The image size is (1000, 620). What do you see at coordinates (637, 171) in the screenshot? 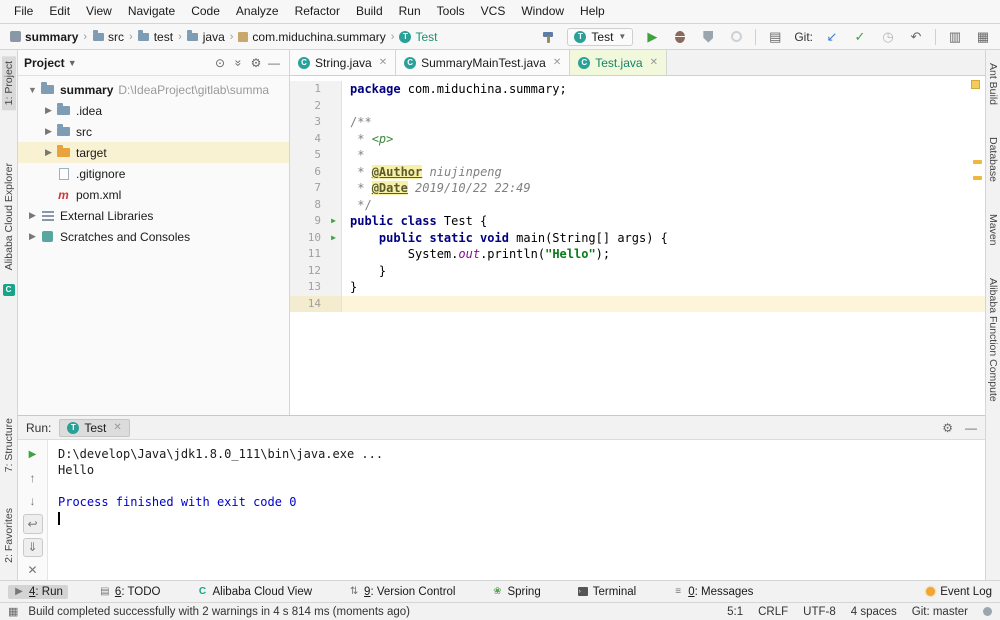
I see `code-line-6: 6 * @Author niujinpeng` at bounding box center [637, 171].